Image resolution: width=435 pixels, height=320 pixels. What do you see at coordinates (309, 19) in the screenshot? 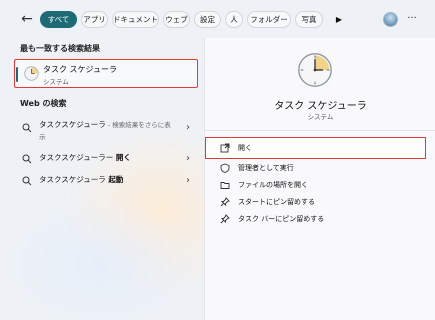
I see `filter-photos: 写真` at bounding box center [309, 19].